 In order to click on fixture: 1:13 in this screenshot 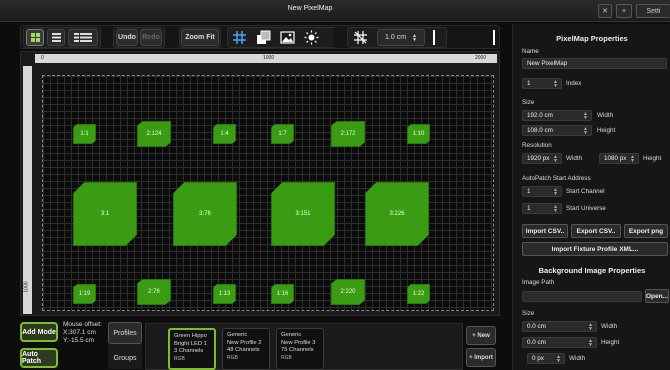, I will do `click(224, 294)`.